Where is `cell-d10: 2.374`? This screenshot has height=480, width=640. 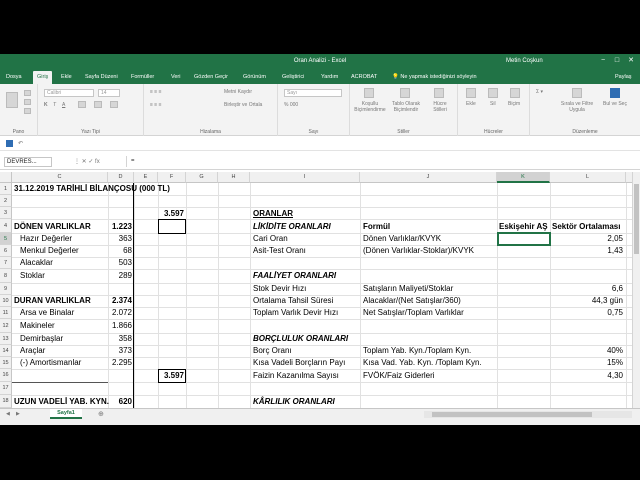
cell-d10: 2.374 is located at coordinates (120, 301).